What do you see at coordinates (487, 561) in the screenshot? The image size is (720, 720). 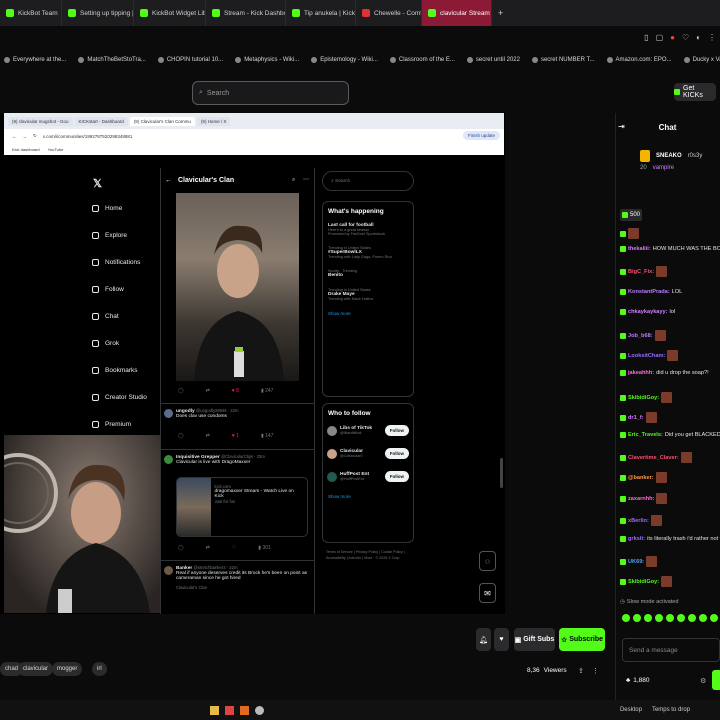 I see `grok-icon: ◌` at bounding box center [487, 561].